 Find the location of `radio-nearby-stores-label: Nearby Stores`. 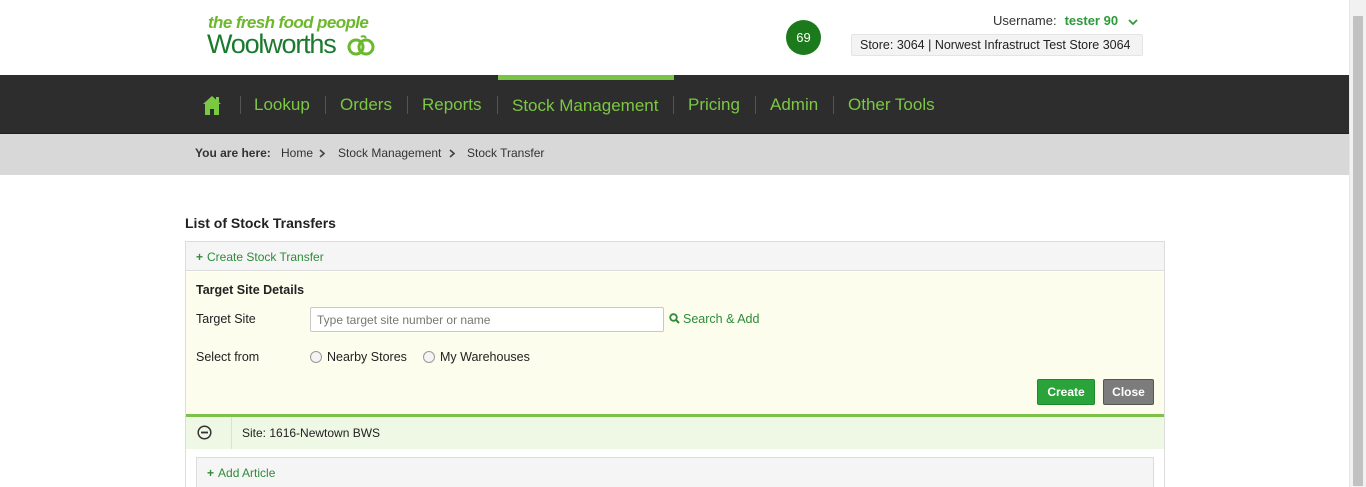

radio-nearby-stores-label: Nearby Stores is located at coordinates (367, 357).